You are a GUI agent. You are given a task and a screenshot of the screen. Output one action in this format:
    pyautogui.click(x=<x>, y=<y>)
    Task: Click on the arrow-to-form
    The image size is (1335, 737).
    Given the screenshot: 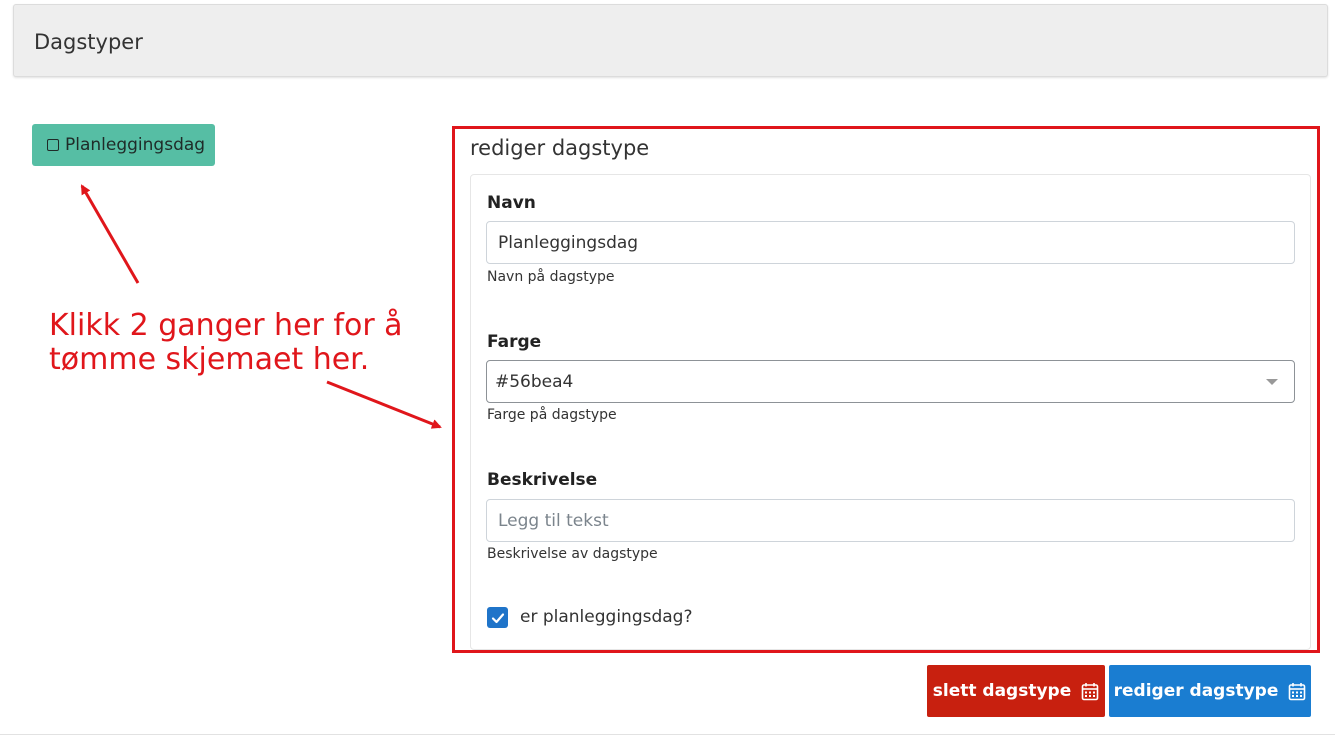 What is the action you would take?
    pyautogui.click(x=384, y=404)
    